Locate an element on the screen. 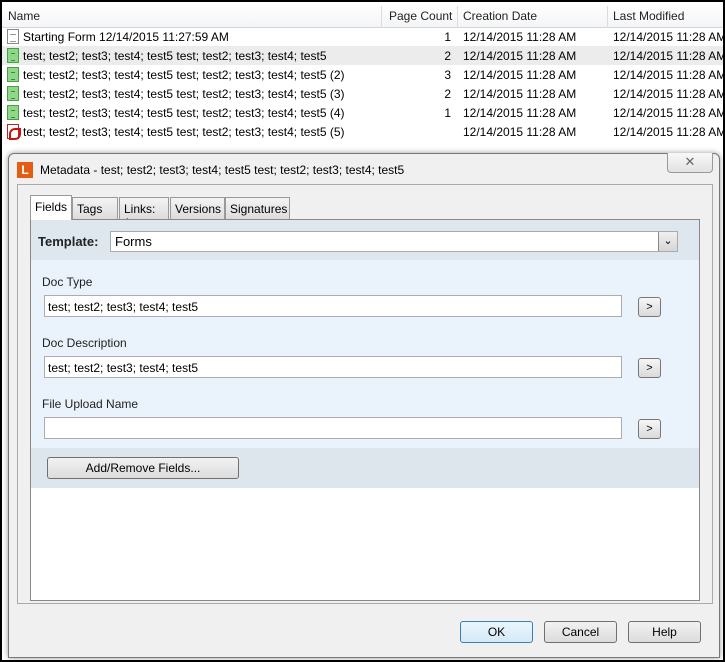  pdf-icon is located at coordinates (14, 132).